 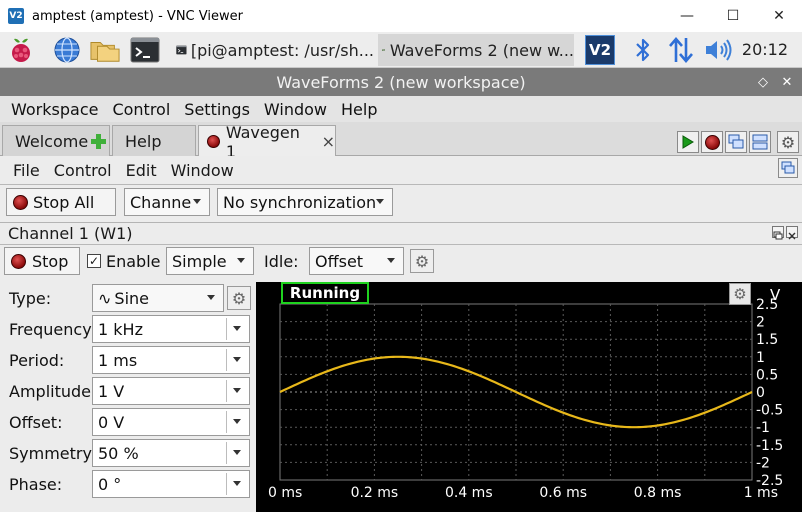 What do you see at coordinates (740, 294) in the screenshot?
I see `plot-settings-button: ⚙` at bounding box center [740, 294].